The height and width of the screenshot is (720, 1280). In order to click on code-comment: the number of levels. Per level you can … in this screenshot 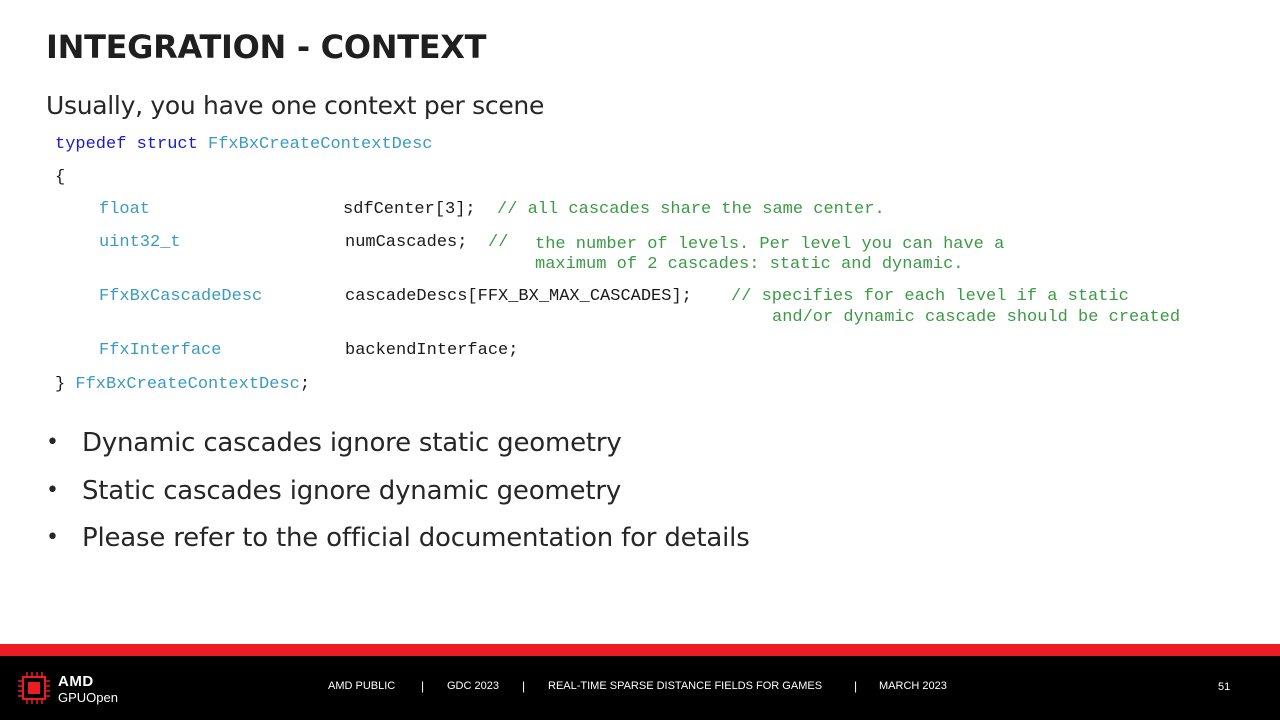, I will do `click(770, 244)`.